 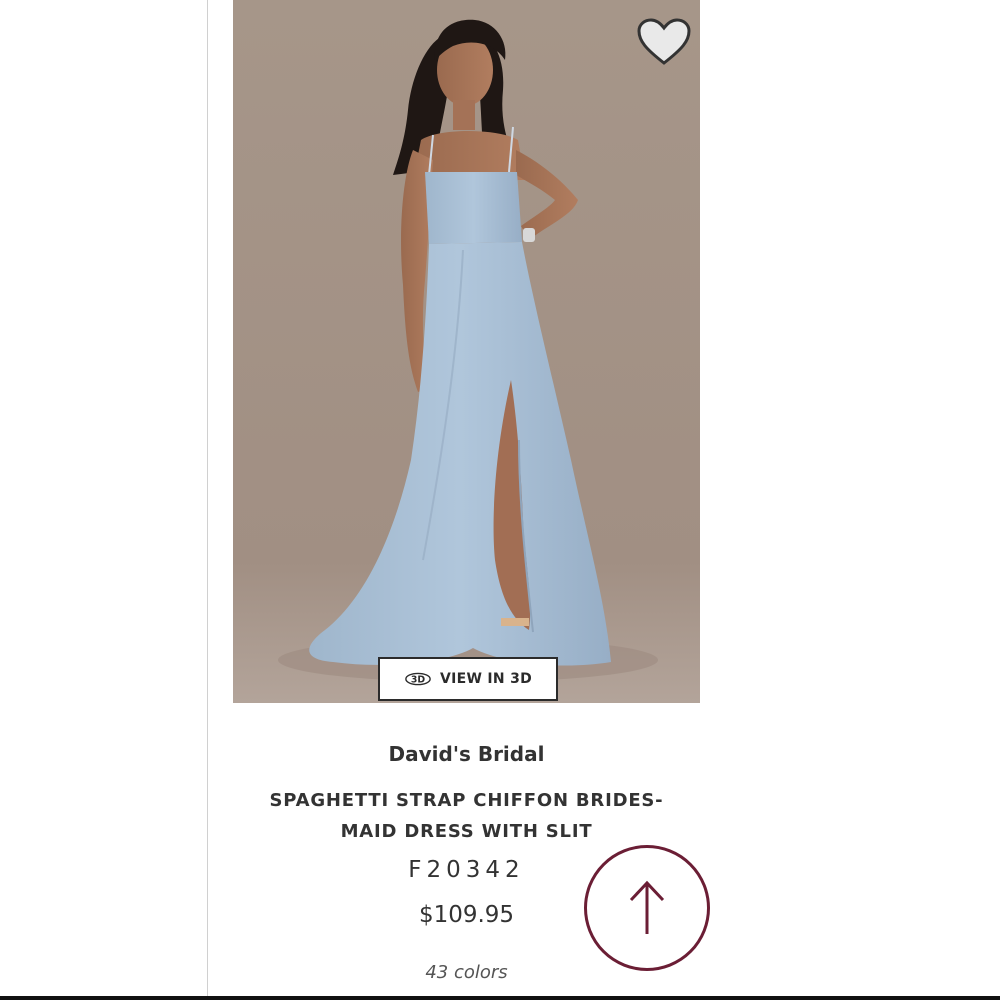 I want to click on bottom-divider, so click(x=500, y=998).